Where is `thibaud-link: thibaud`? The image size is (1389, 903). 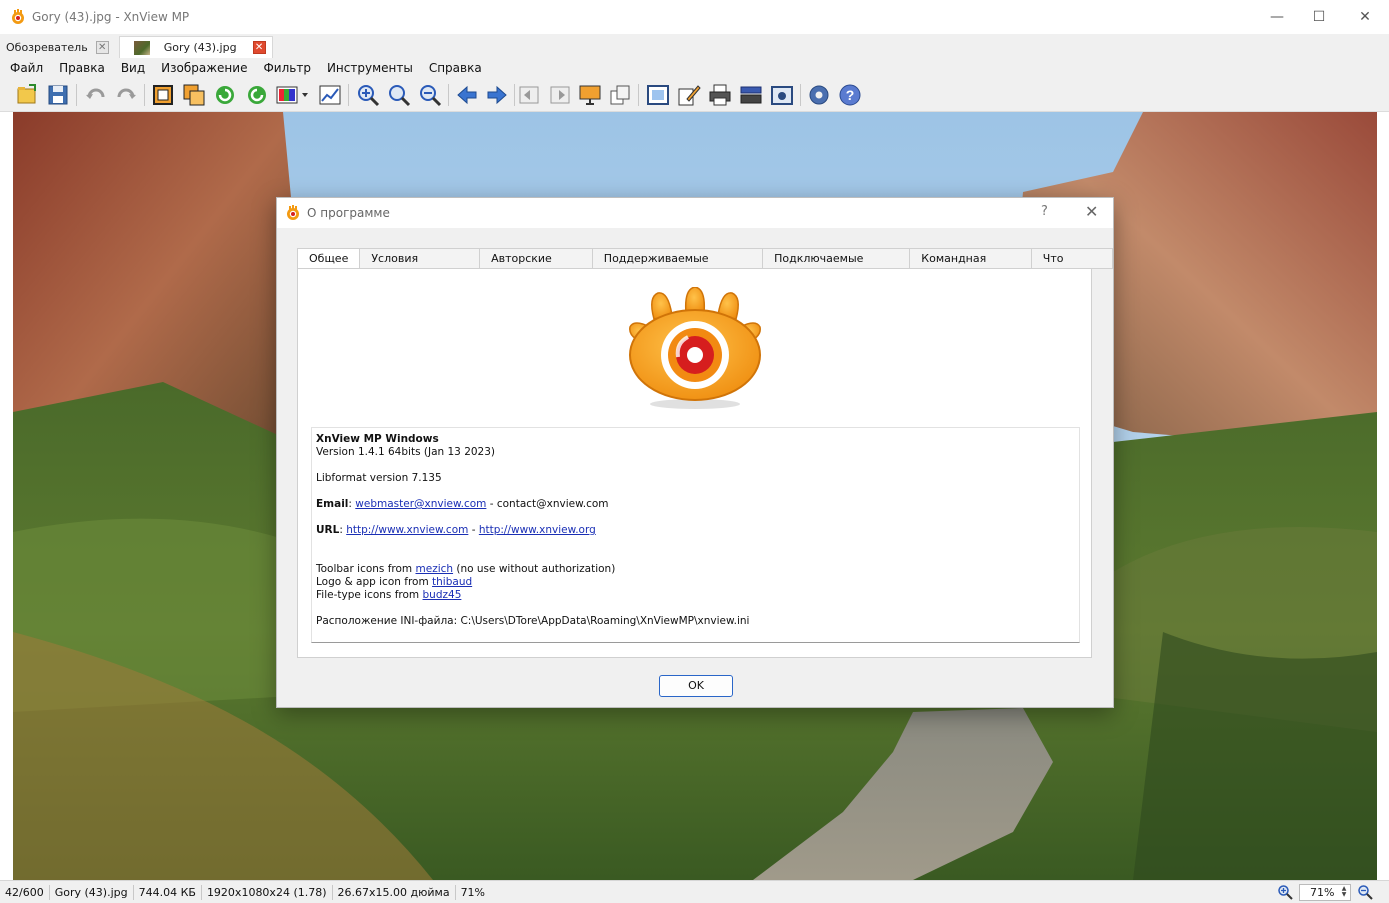 thibaud-link: thibaud is located at coordinates (452, 582).